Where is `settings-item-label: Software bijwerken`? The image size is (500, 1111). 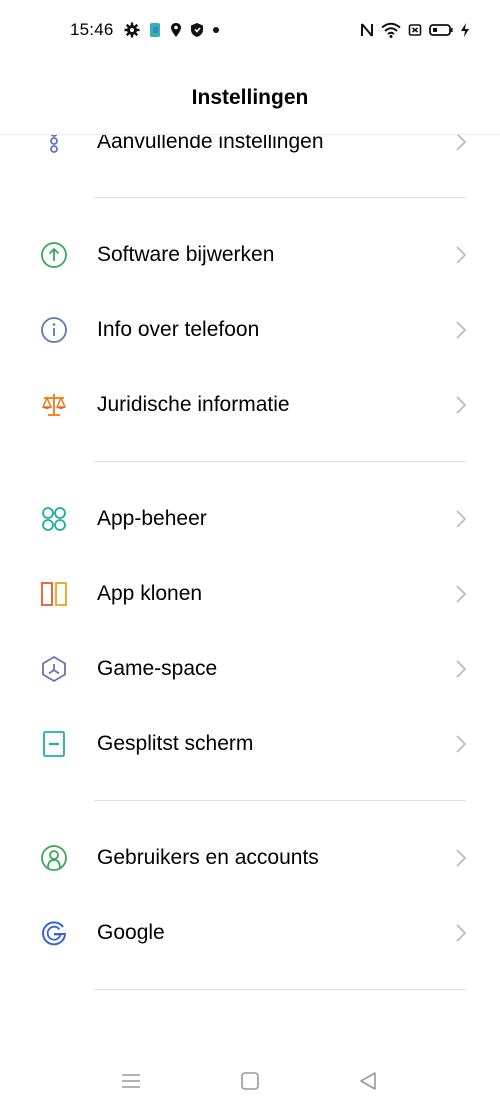
settings-item-label: Software bijwerken is located at coordinates (186, 254).